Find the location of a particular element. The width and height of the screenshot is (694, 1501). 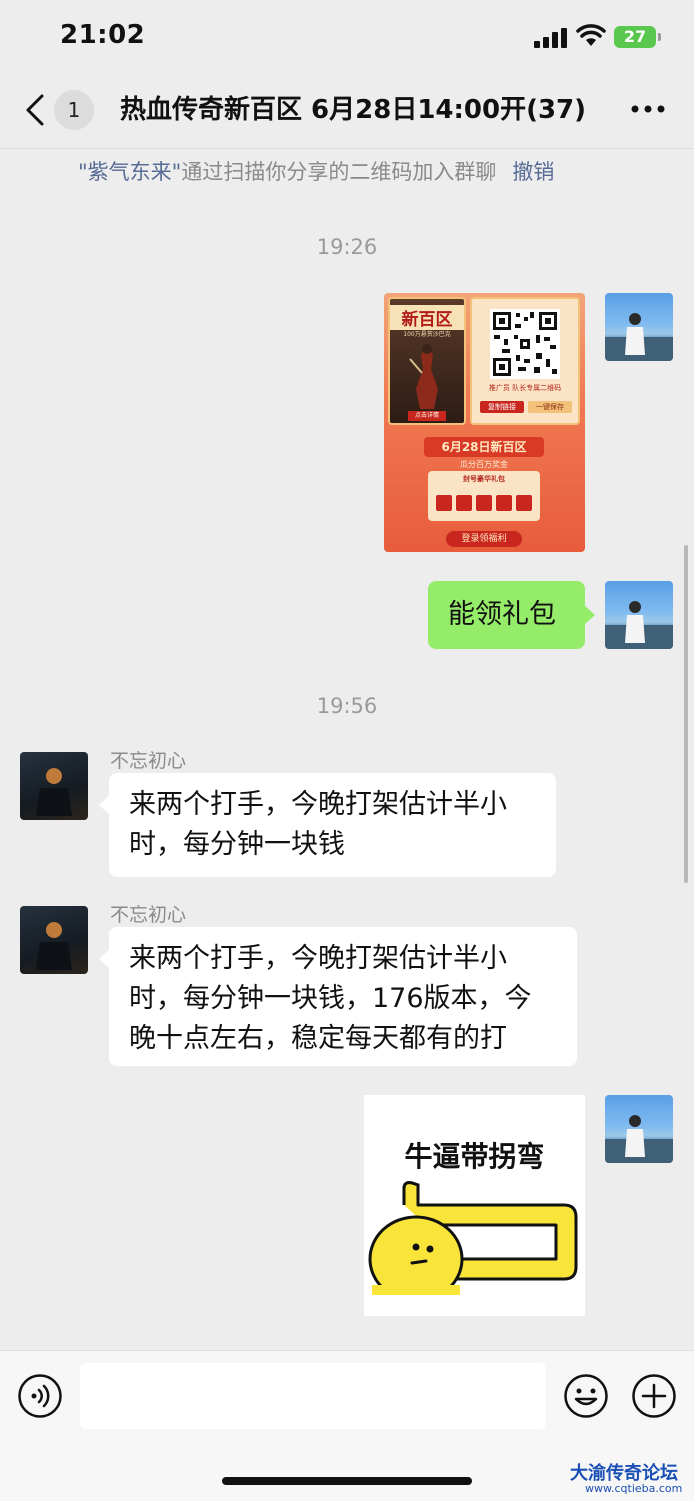

poster-reward-panel: 封号豪华礼包 is located at coordinates (484, 496).